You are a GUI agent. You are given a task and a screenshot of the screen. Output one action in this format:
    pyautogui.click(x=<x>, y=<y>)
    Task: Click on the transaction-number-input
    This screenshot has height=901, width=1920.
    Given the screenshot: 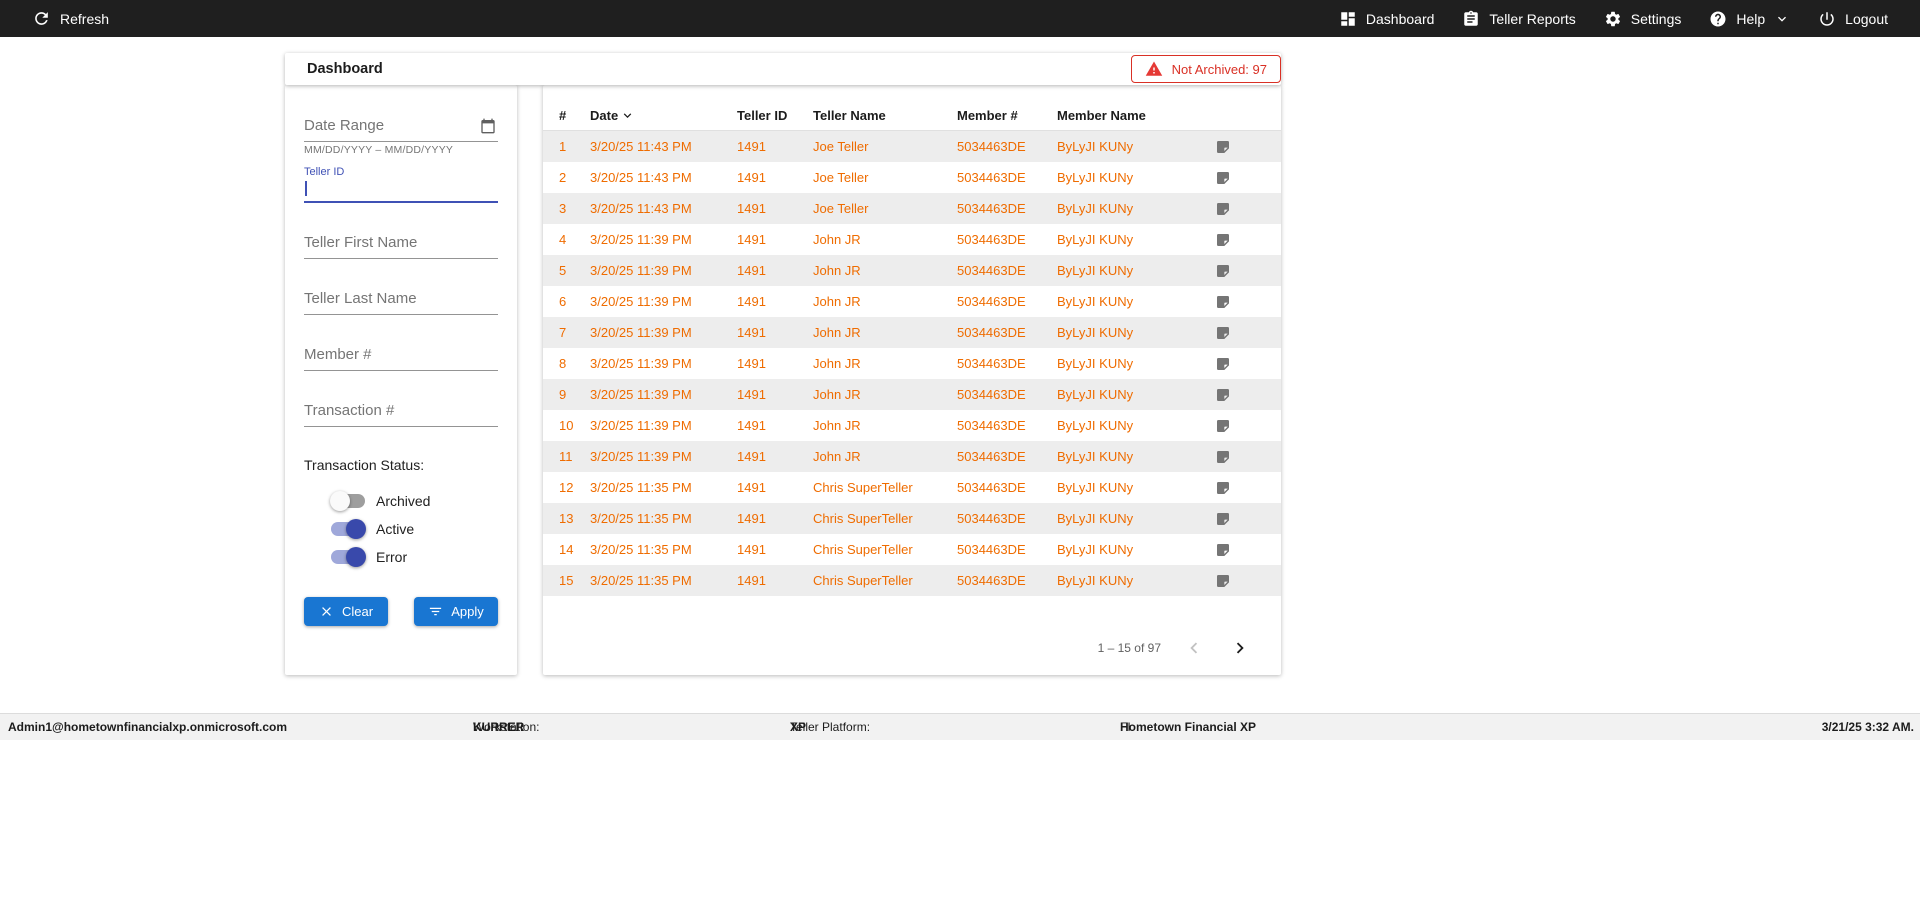 What is the action you would take?
    pyautogui.click(x=401, y=411)
    